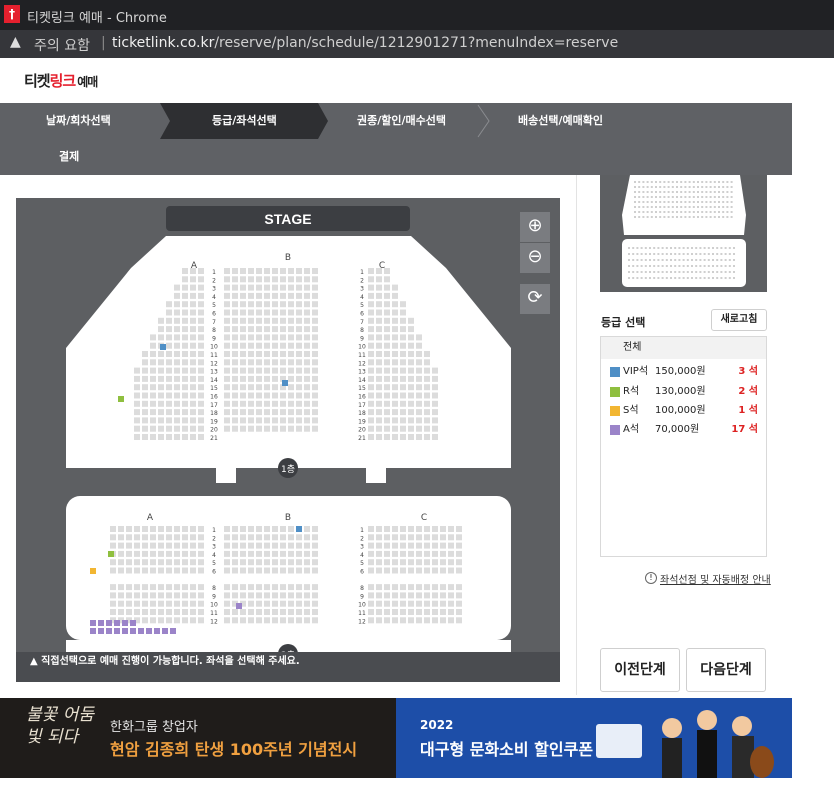  Describe the element at coordinates (62, 45) in the screenshot. I see `security-status: 주의 요함` at that location.